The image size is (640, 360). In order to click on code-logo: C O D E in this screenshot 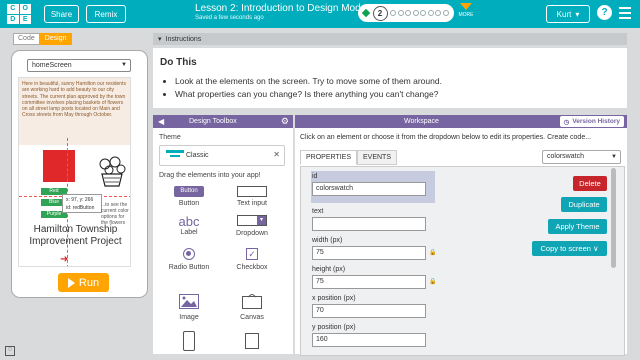, I will do `click(19, 14)`.